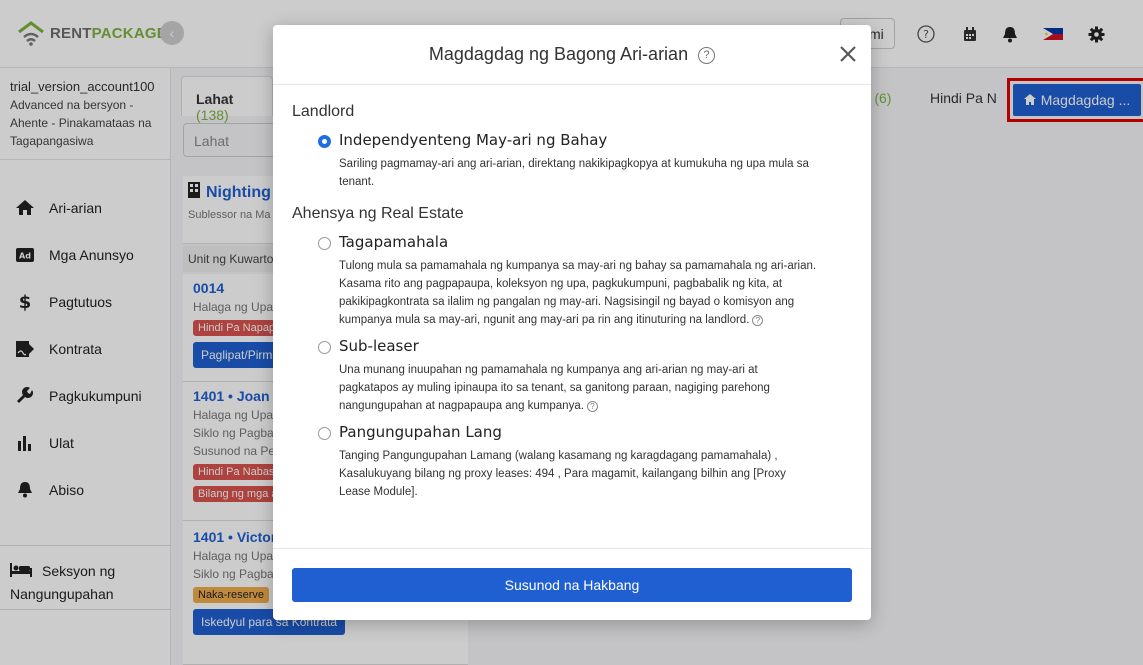 The width and height of the screenshot is (1143, 665). Describe the element at coordinates (379, 346) in the screenshot. I see `option-title: Sub-leaser` at that location.